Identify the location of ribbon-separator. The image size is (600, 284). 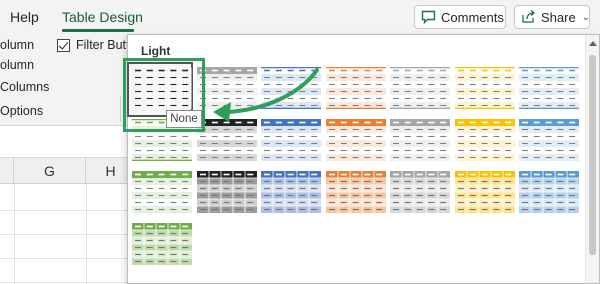
(120, 109).